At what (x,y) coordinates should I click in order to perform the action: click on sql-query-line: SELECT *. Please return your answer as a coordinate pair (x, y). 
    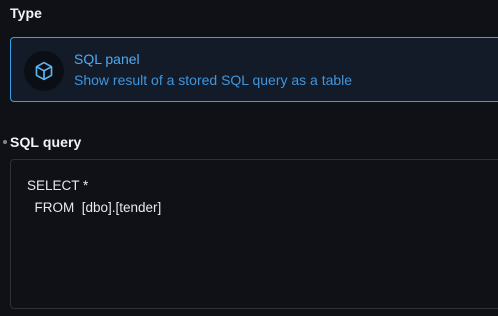
    Looking at the image, I should click on (58, 185).